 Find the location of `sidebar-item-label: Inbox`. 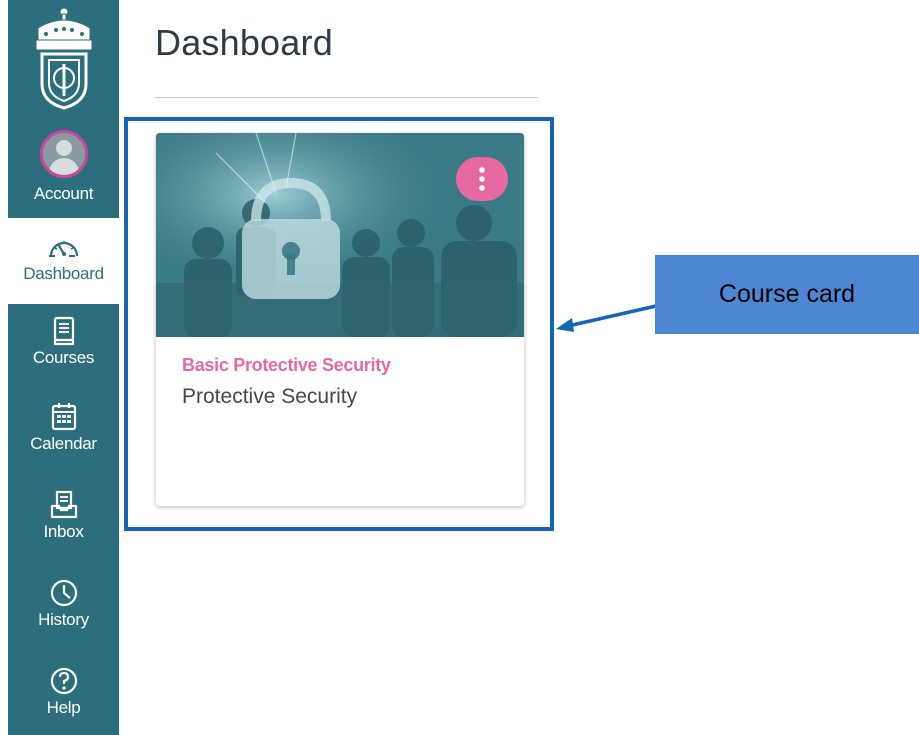

sidebar-item-label: Inbox is located at coordinates (63, 531).